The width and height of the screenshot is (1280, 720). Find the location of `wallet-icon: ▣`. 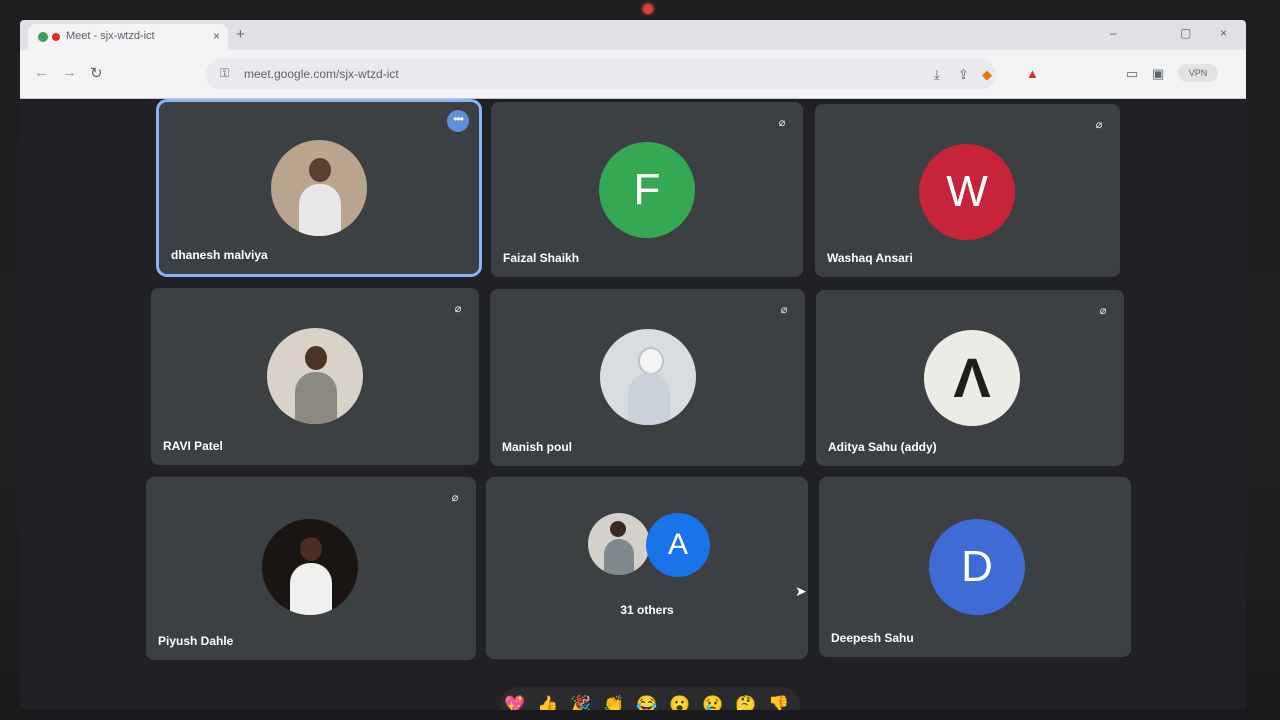

wallet-icon: ▣ is located at coordinates (1158, 74).